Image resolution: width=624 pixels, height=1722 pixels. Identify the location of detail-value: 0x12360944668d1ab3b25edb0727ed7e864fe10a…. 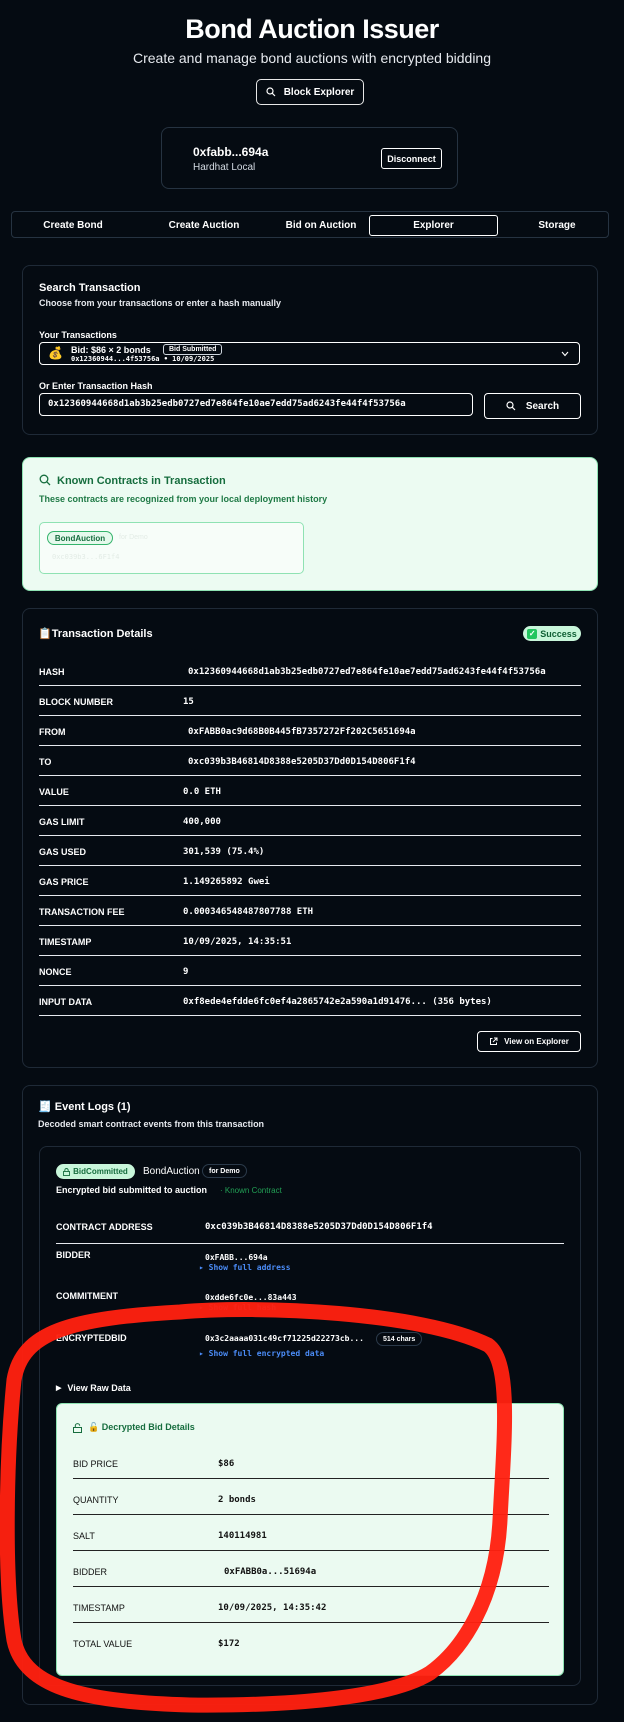
(367, 672).